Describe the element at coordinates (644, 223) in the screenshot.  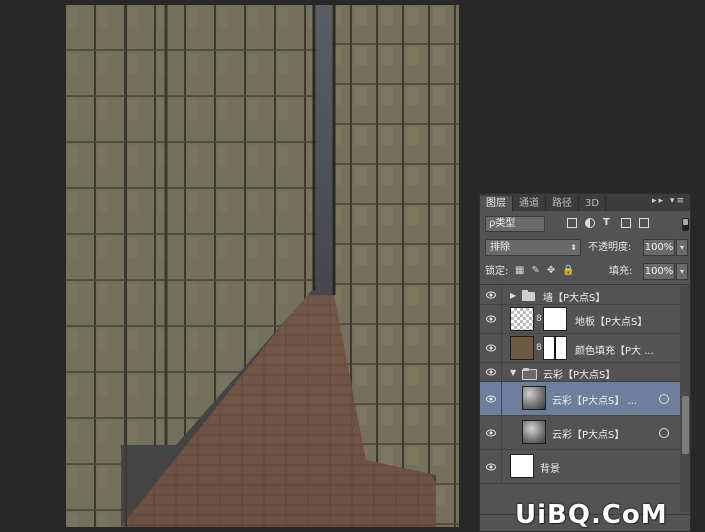
I see `smart-object-filter-icon` at that location.